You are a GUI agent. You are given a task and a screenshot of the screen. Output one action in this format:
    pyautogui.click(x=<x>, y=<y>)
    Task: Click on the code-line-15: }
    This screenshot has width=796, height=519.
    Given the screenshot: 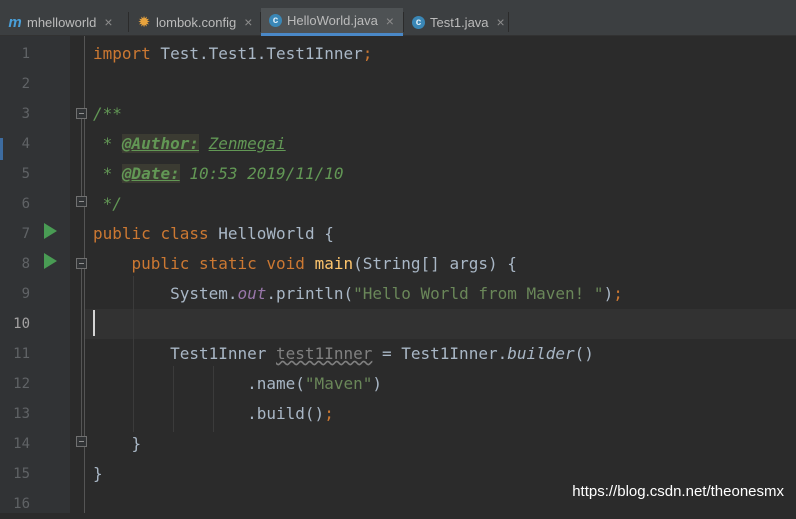 What is the action you would take?
    pyautogui.click(x=98, y=474)
    